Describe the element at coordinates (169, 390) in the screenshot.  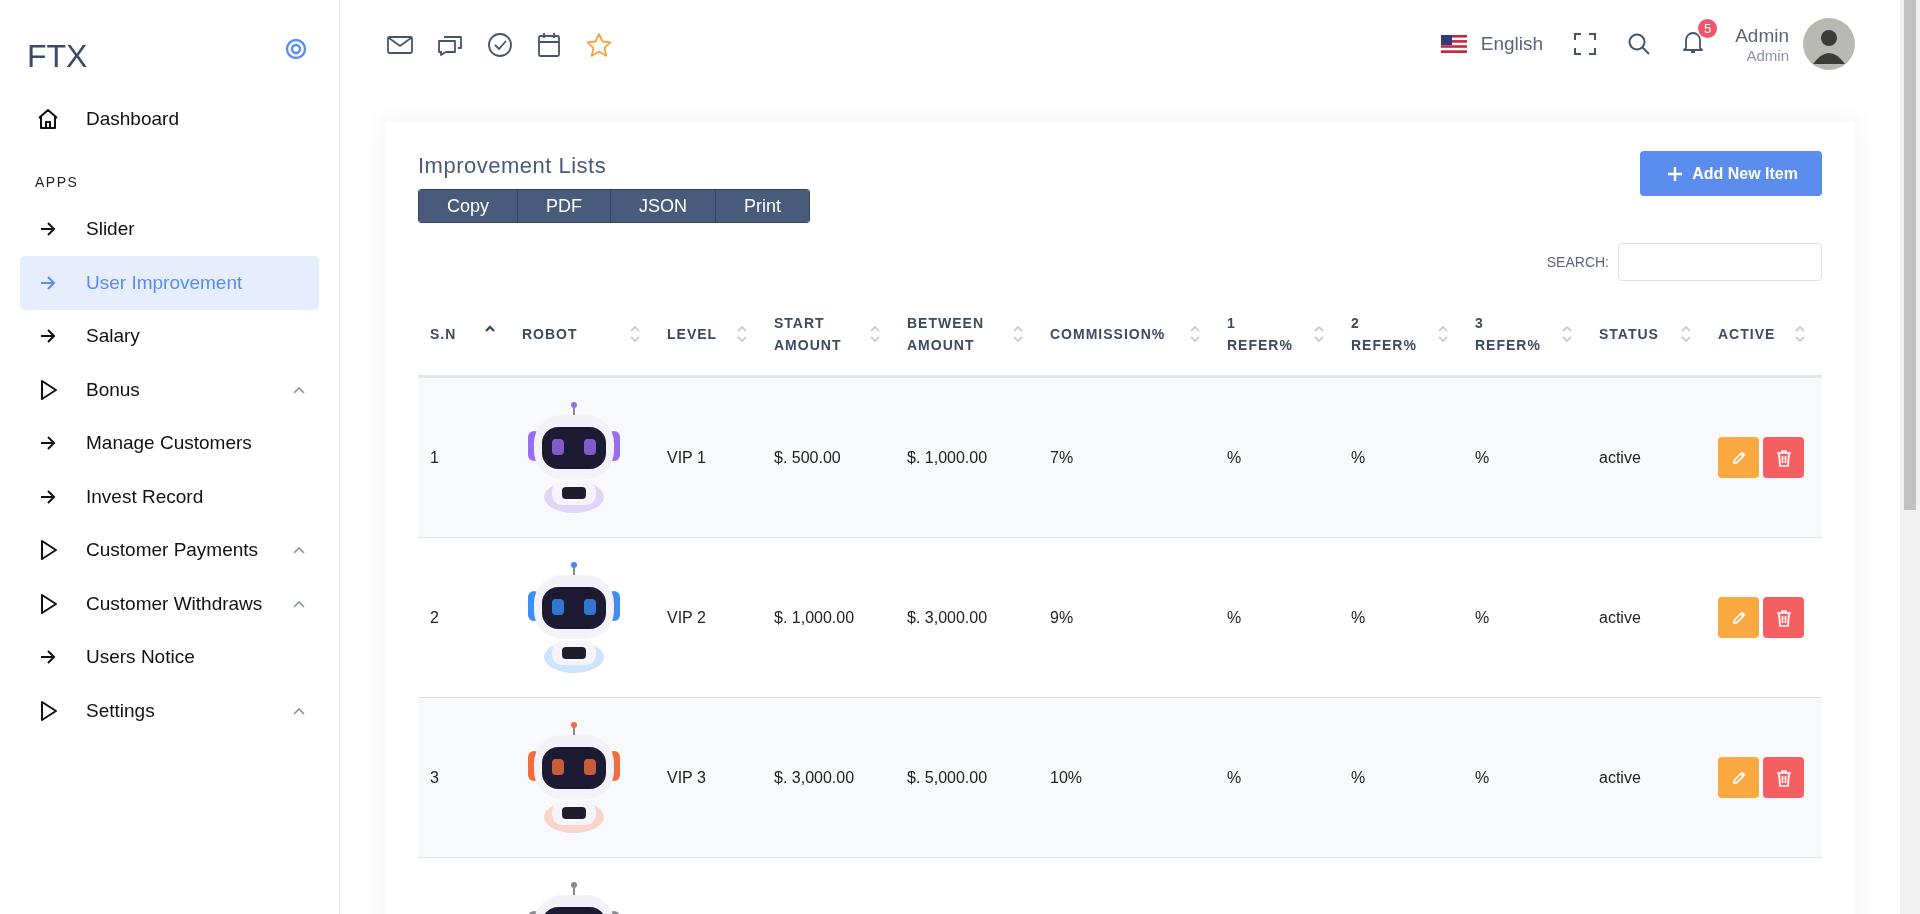
I see `nav-item: Bonus` at that location.